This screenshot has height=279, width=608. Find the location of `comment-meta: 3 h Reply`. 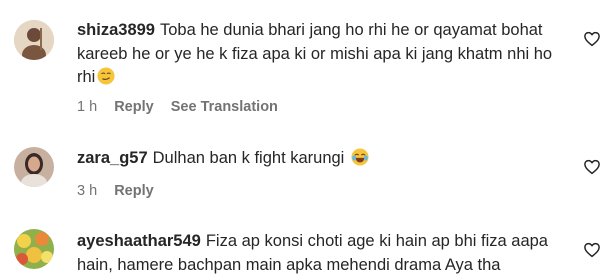

comment-meta: 3 h Reply is located at coordinates (122, 191).